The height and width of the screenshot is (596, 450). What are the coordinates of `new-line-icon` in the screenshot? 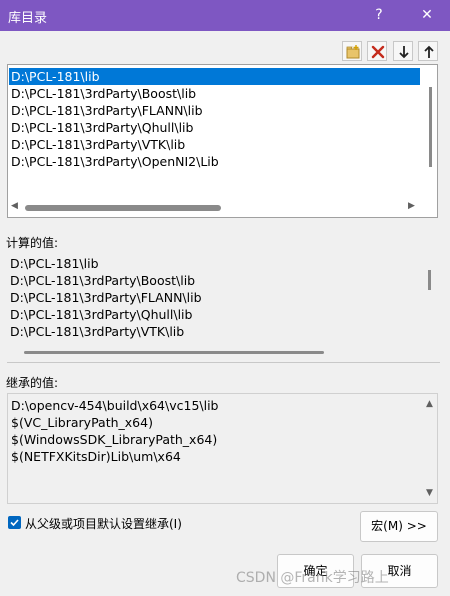 It's located at (353, 52).